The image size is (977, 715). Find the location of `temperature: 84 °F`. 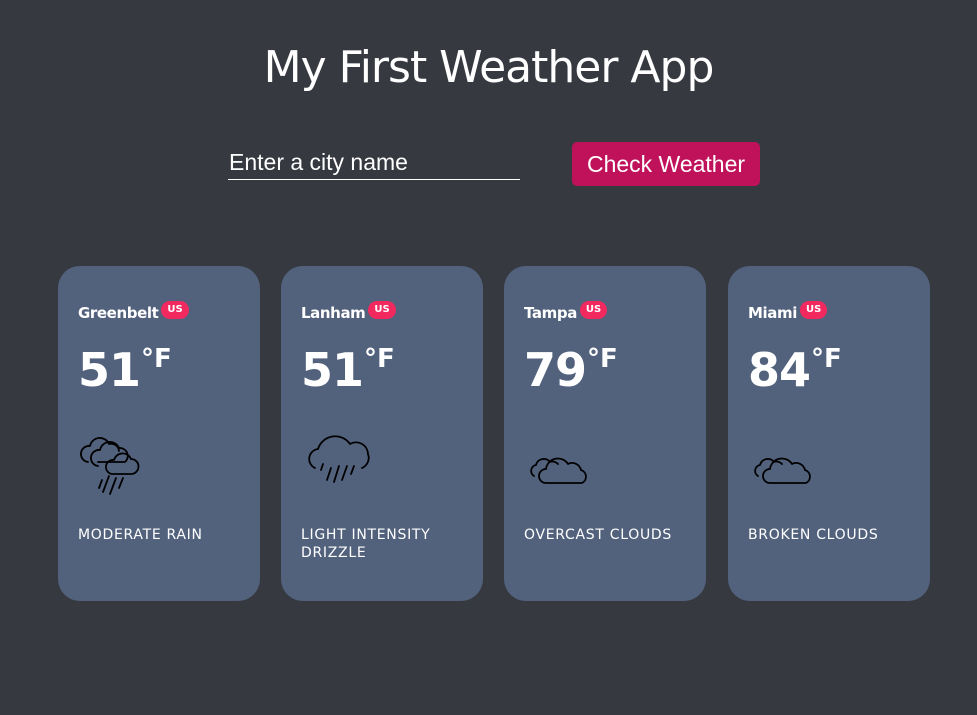

temperature: 84 °F is located at coordinates (795, 370).